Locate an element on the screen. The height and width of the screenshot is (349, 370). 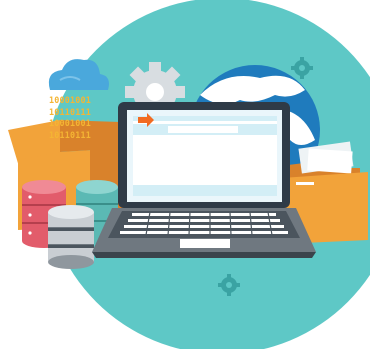
binary-code: 10001001 10110111 10001001 10110111 is located at coordinates (79, 118).